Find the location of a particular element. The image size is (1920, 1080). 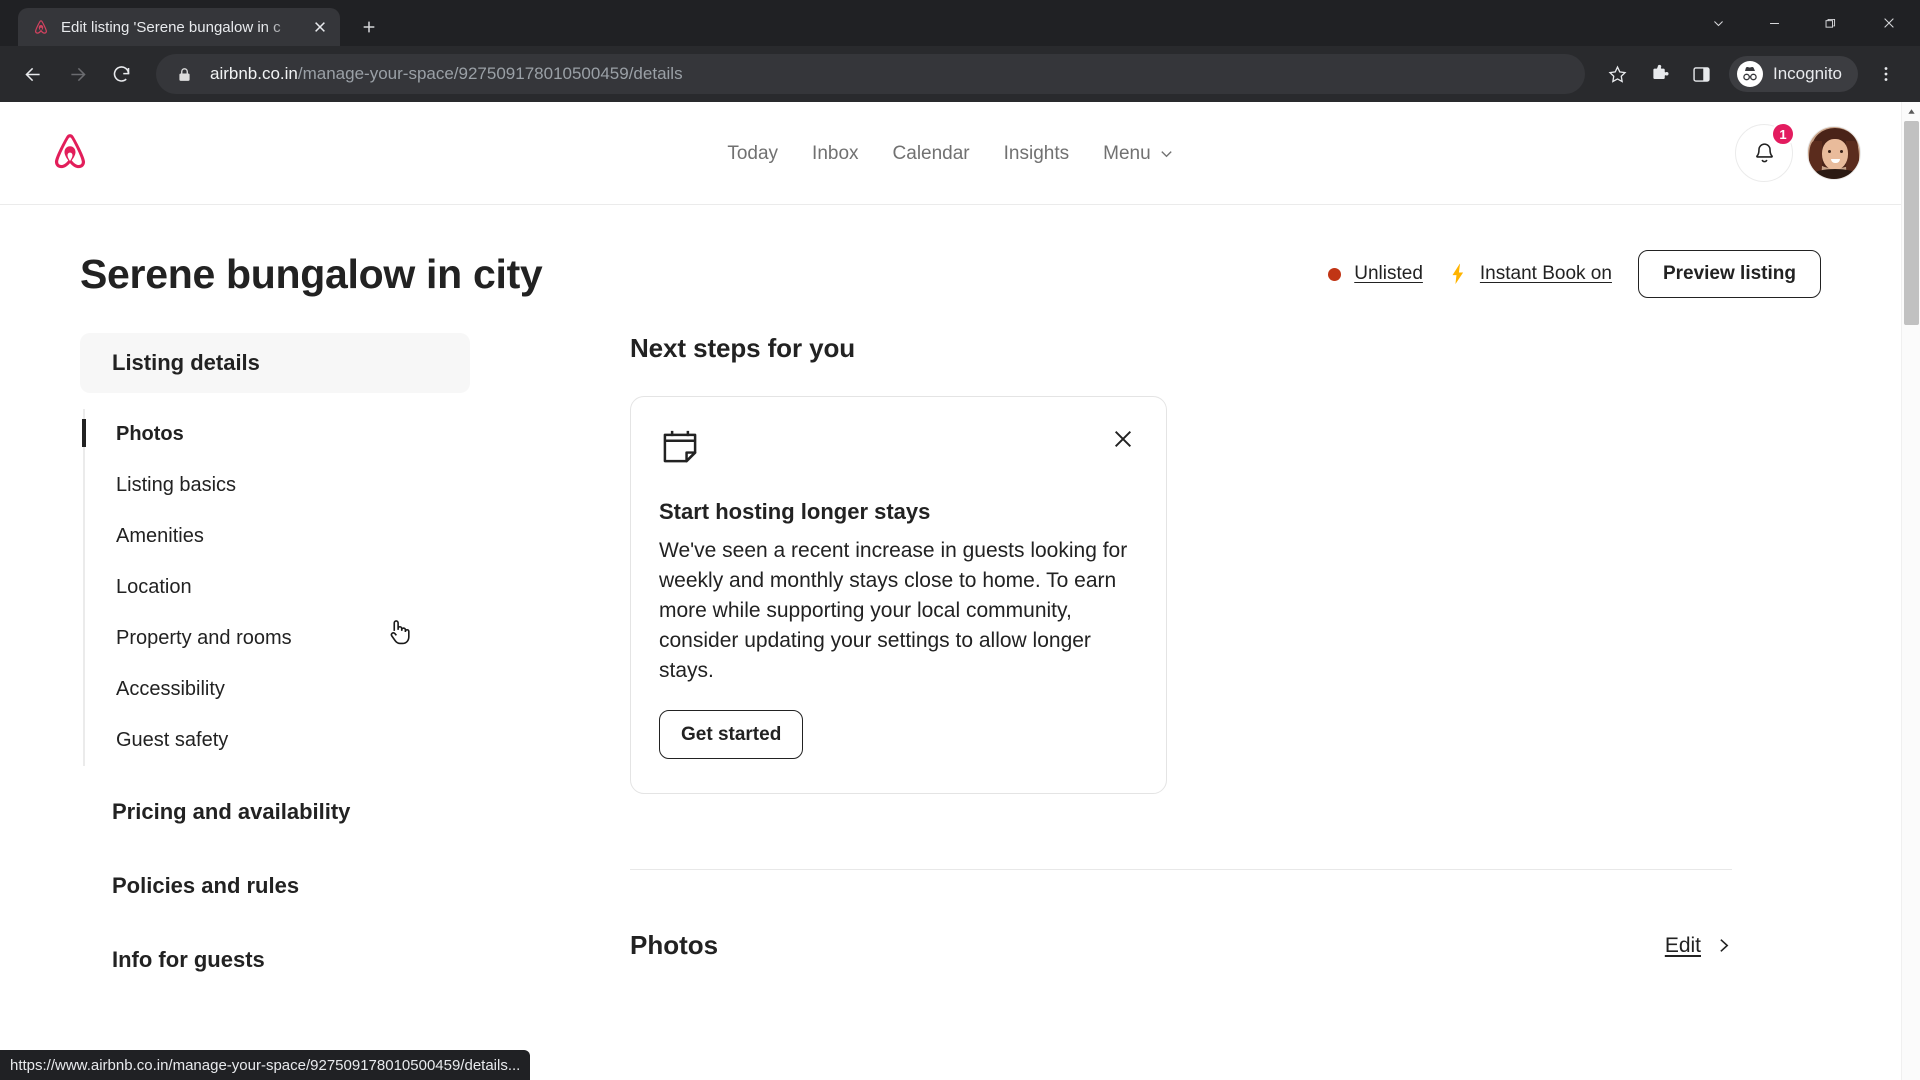

sidebar-item-photos: Photos is located at coordinates (276, 434).